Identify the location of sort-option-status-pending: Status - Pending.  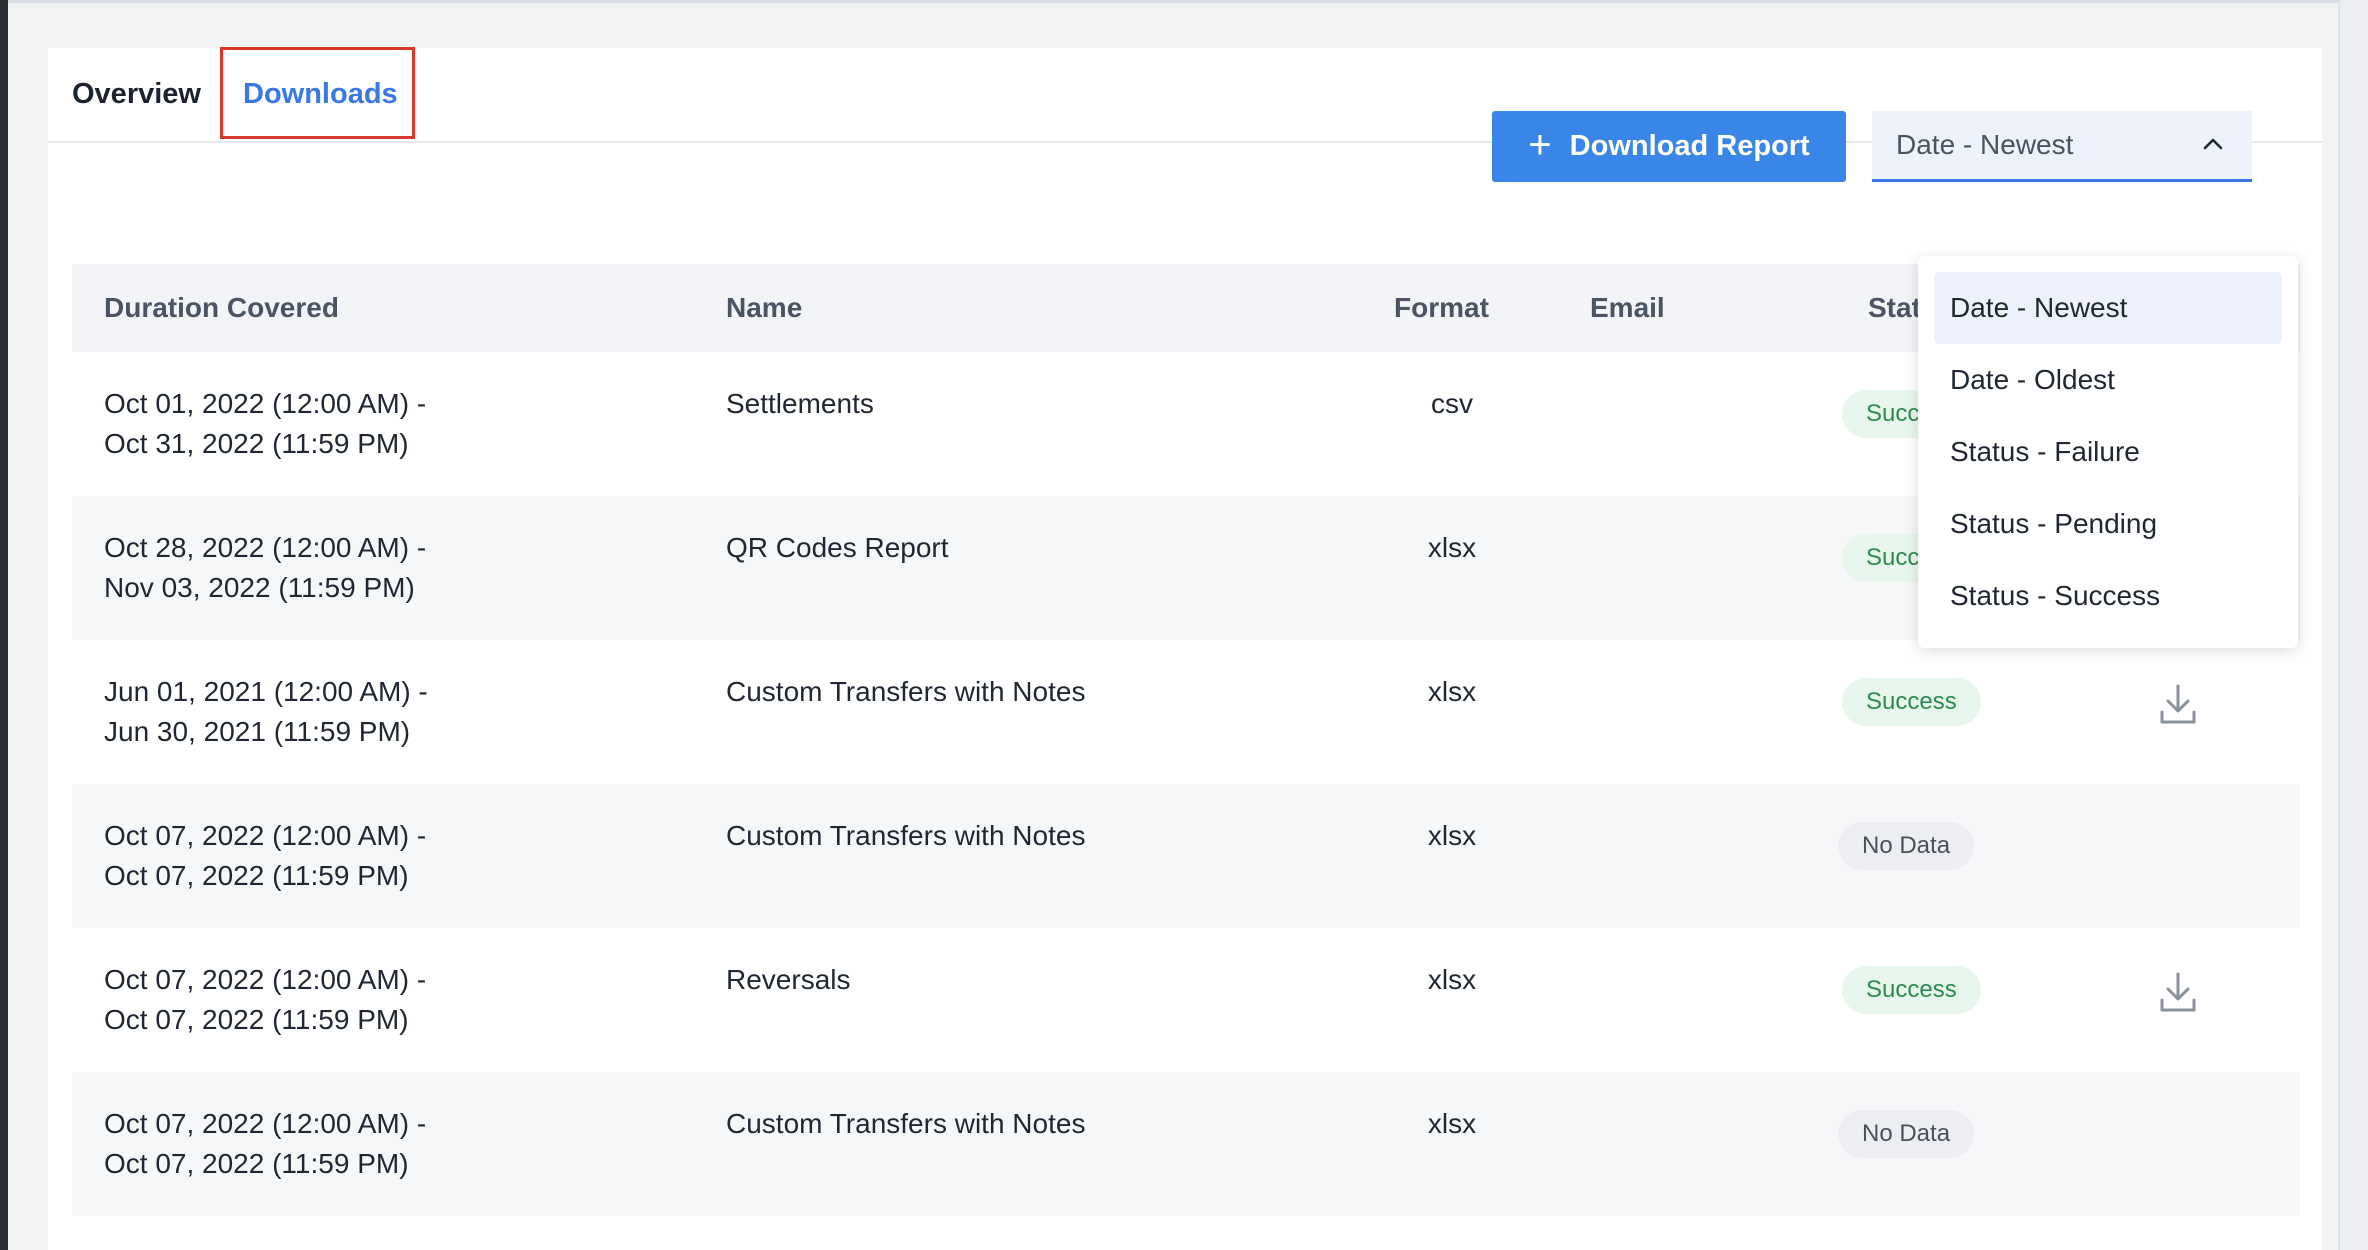
(2108, 524).